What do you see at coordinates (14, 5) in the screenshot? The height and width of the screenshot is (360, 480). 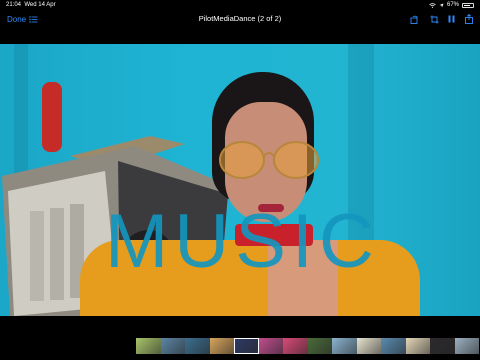 I see `status-clock: 21:04` at bounding box center [14, 5].